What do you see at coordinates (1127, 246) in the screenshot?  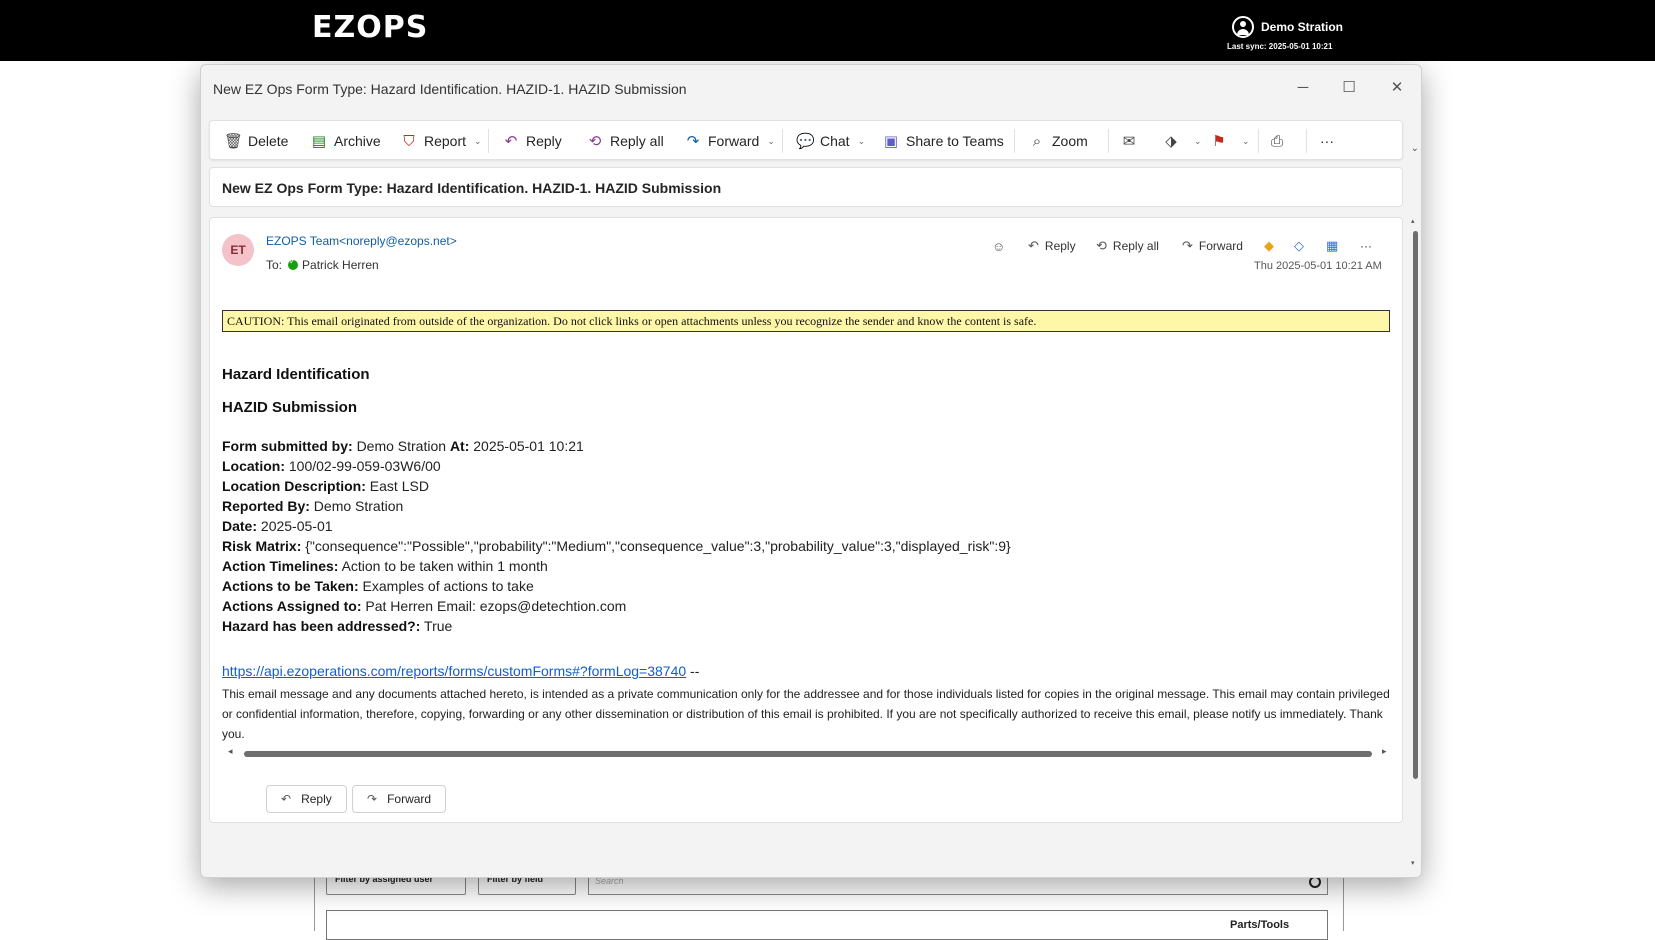 I see `message-reply-all-button: ⟲ Reply all` at bounding box center [1127, 246].